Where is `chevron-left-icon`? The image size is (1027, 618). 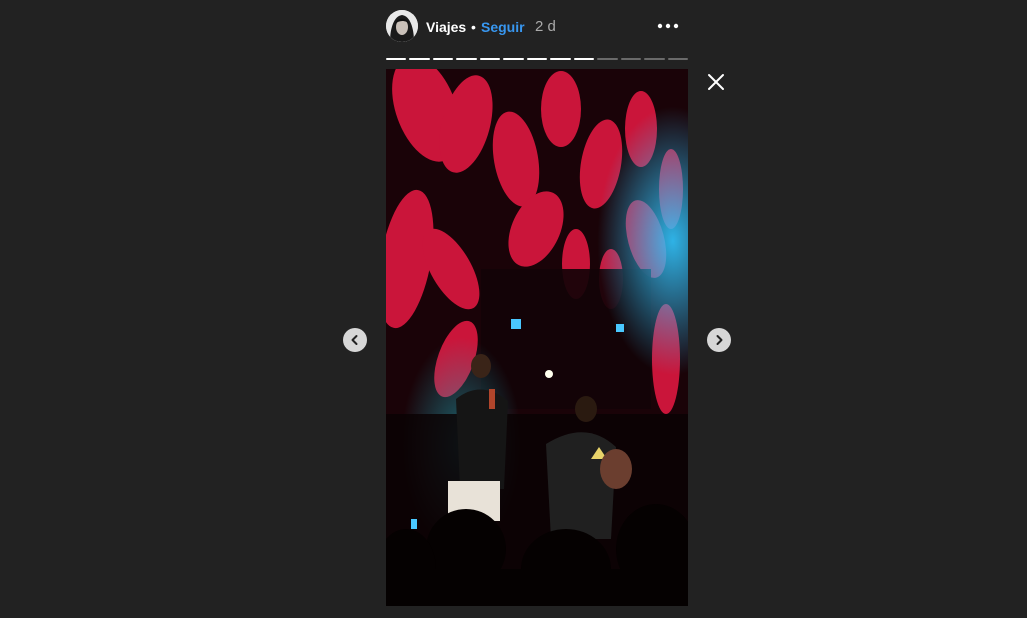 chevron-left-icon is located at coordinates (354, 340).